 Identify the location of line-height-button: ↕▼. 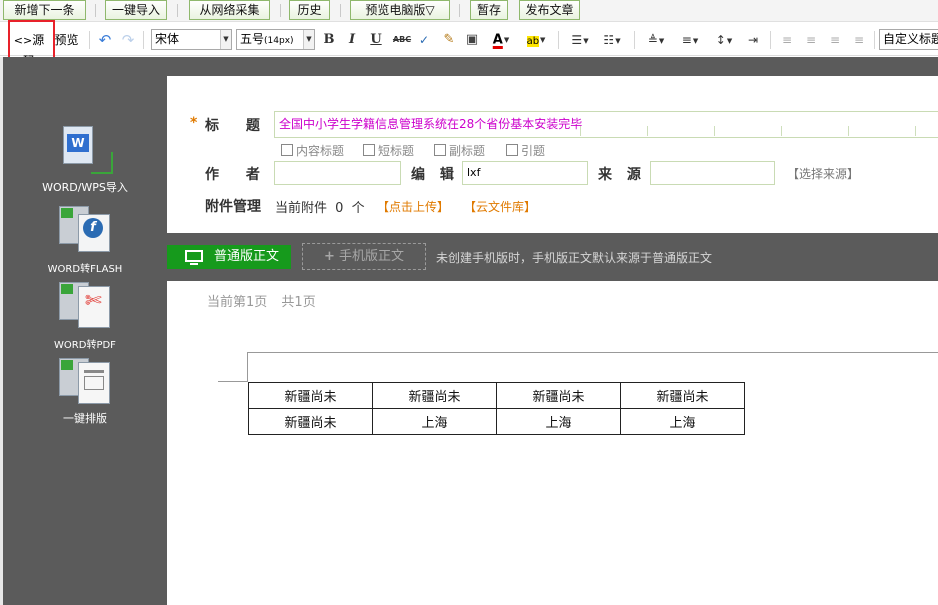
(724, 40).